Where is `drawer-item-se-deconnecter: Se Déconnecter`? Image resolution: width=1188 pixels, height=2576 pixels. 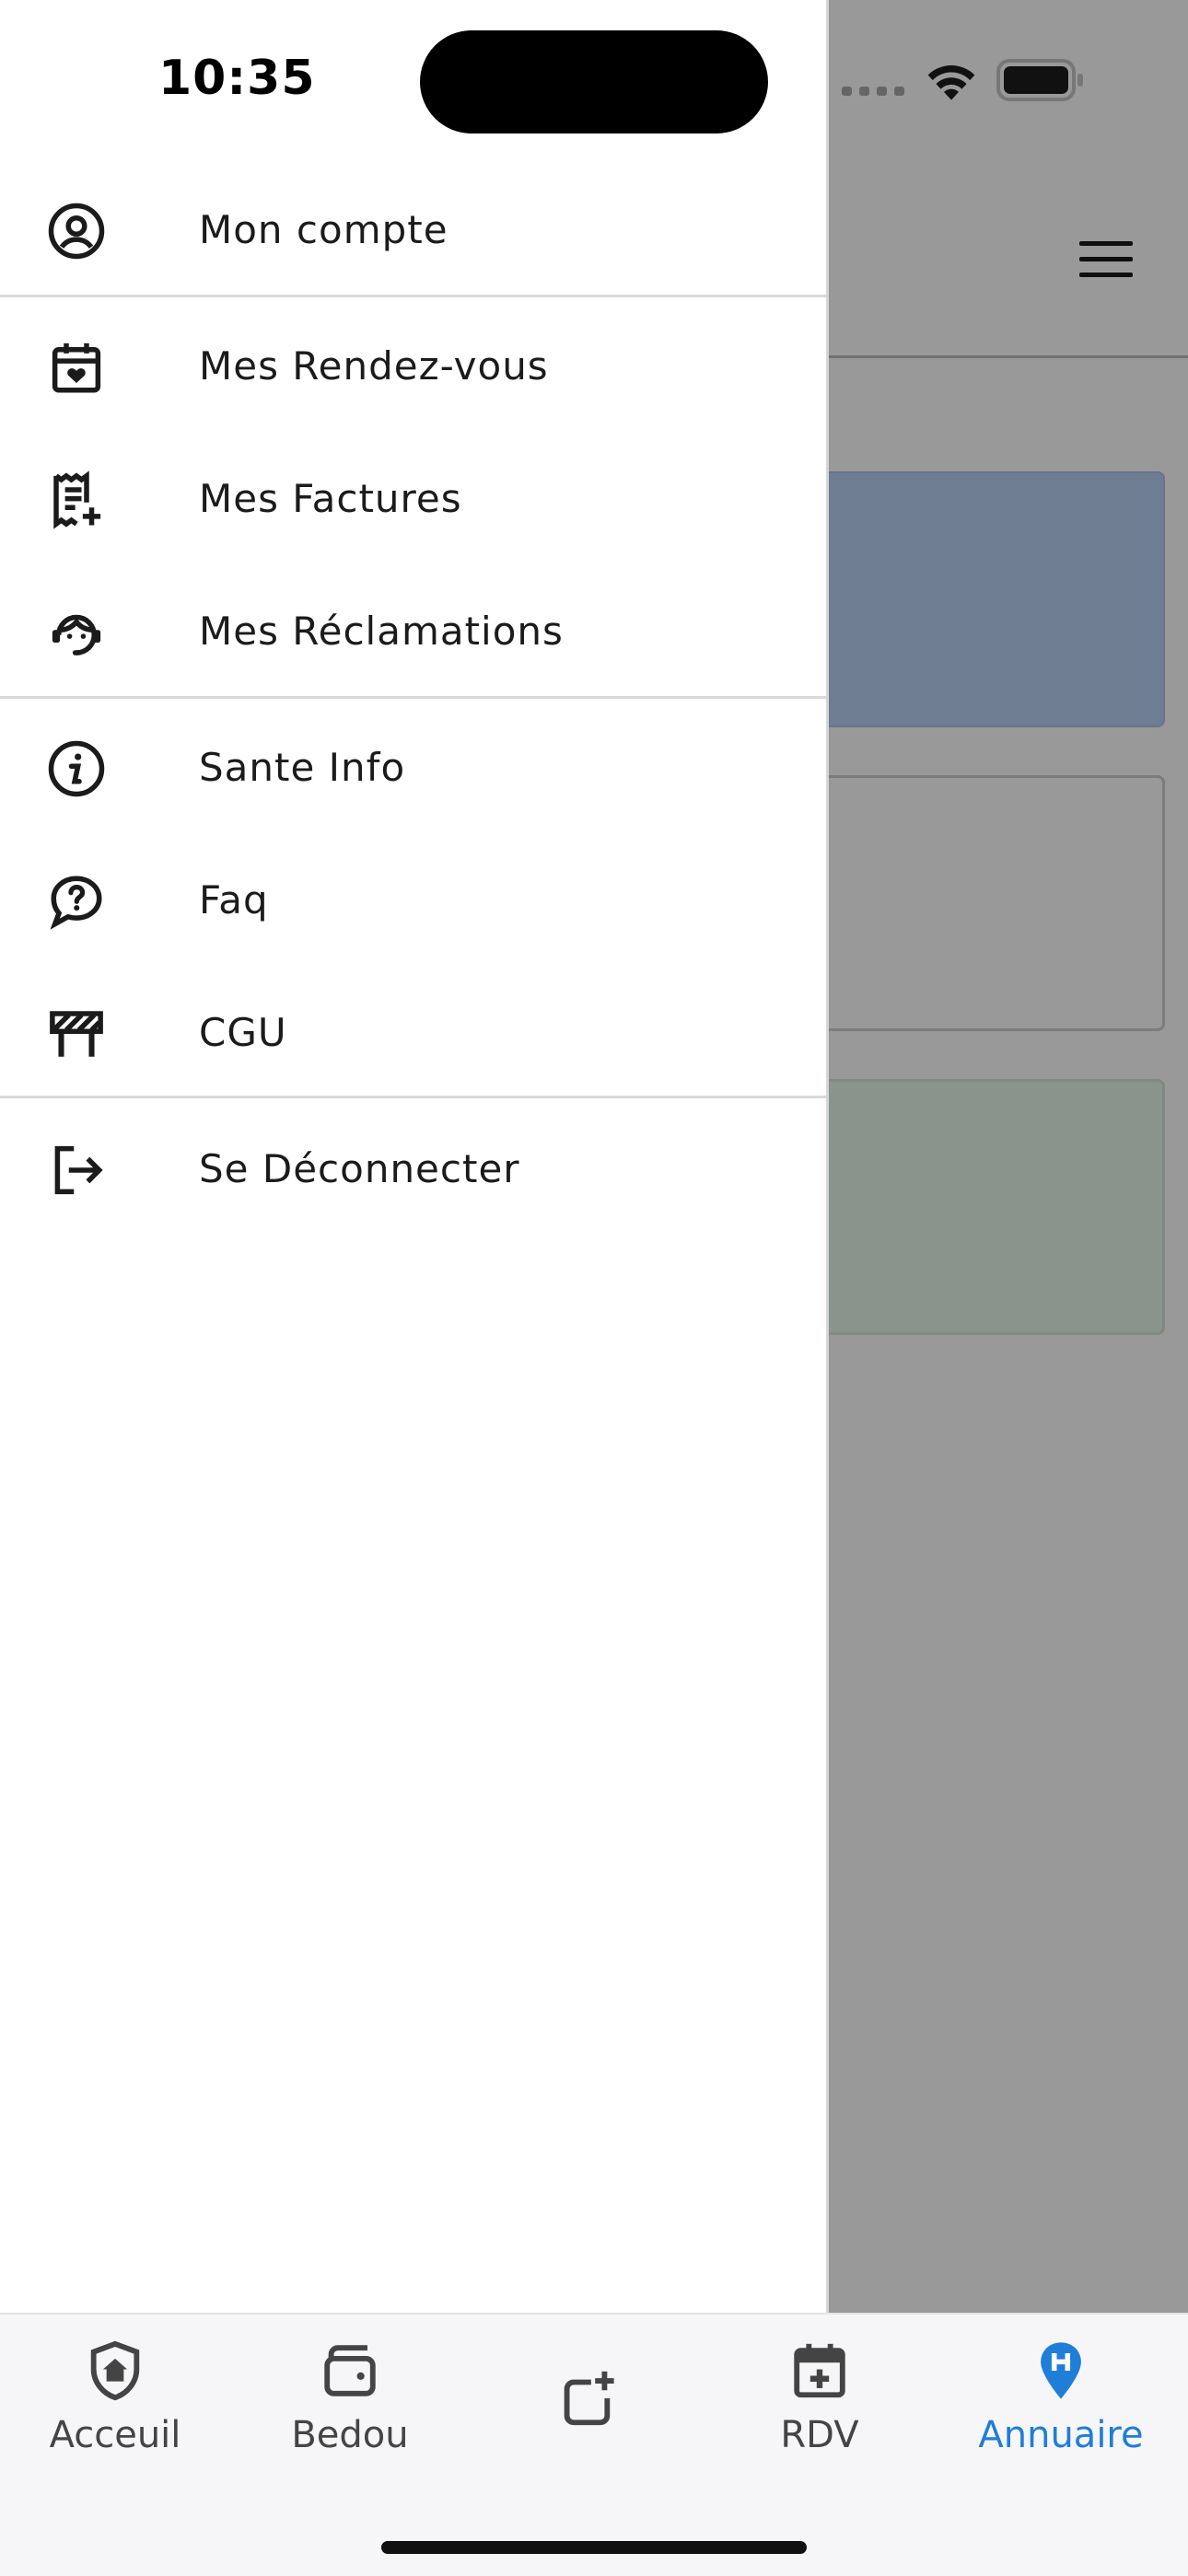
drawer-item-se-deconnecter: Se Déconnecter is located at coordinates (413, 1167).